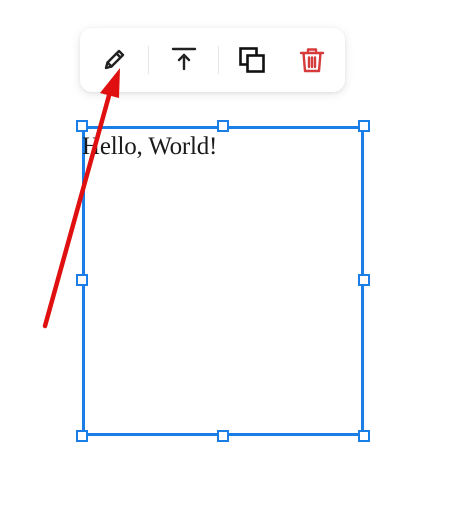 The image size is (461, 508). What do you see at coordinates (82, 126) in the screenshot?
I see `resize-handle-top-left` at bounding box center [82, 126].